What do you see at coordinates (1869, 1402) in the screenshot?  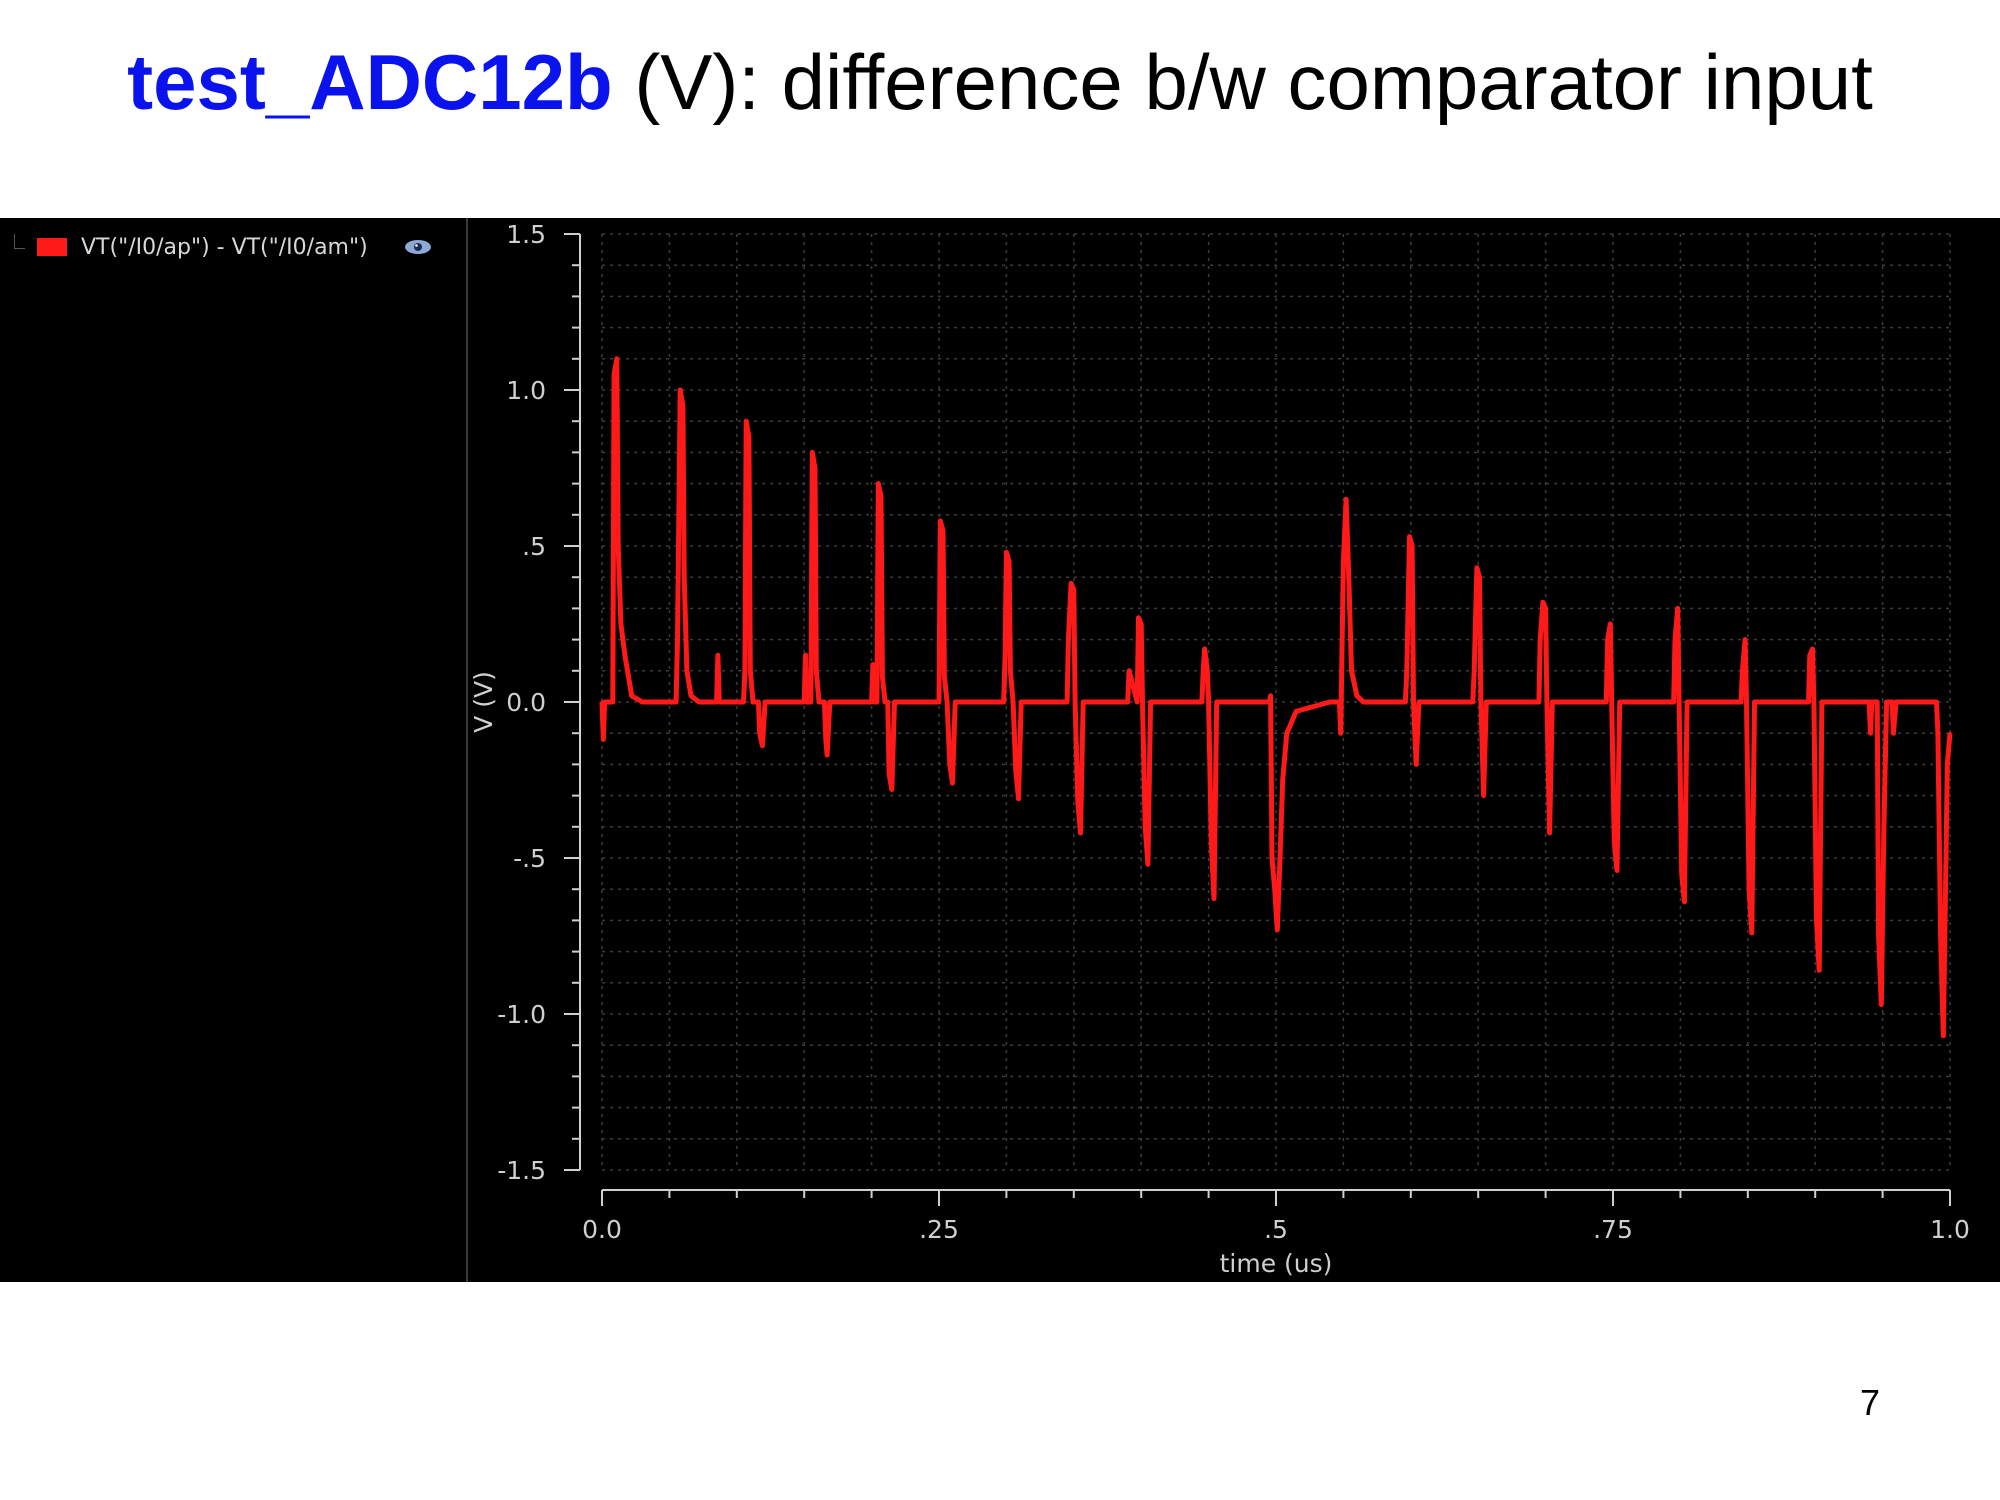 I see `page-number: 7` at bounding box center [1869, 1402].